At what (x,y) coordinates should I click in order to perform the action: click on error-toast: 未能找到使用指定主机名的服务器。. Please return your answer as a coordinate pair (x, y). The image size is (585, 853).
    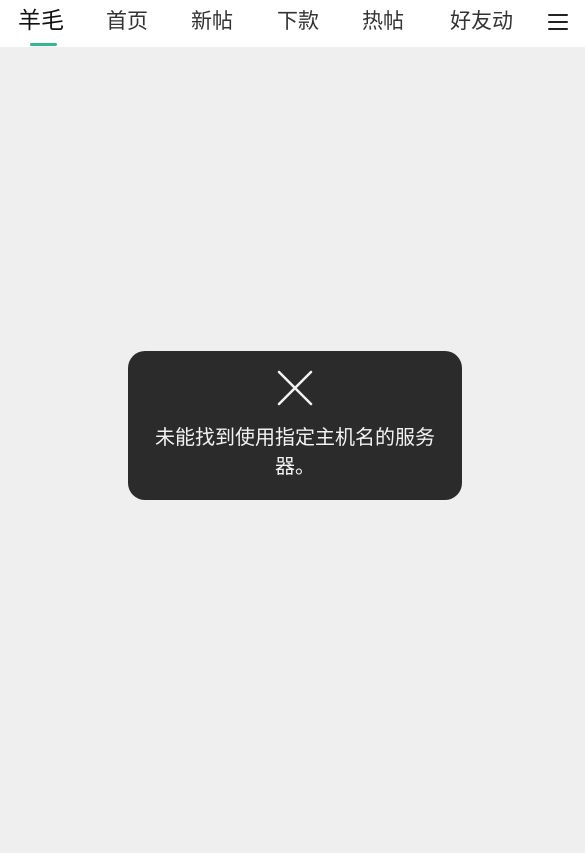
    Looking at the image, I should click on (295, 425).